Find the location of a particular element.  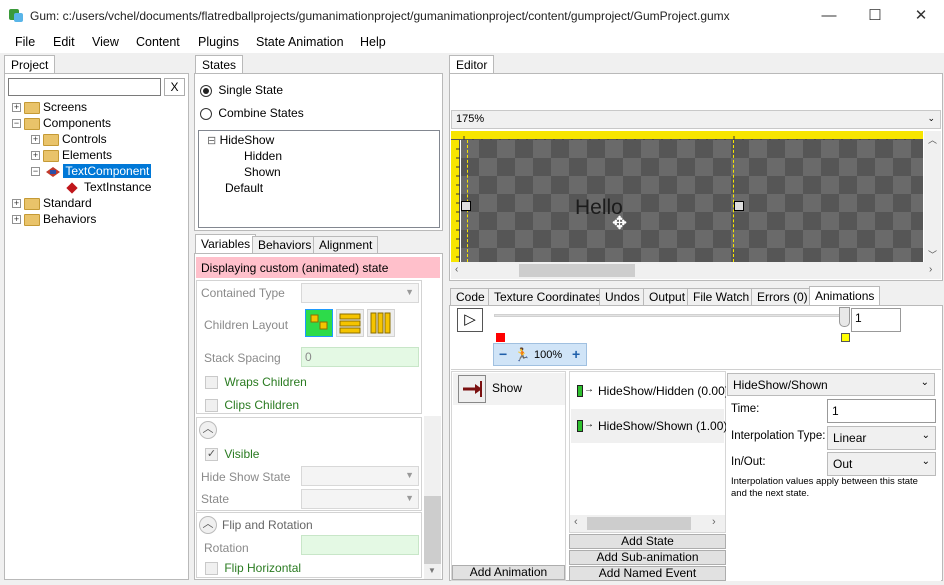

maximize-button: ☐ is located at coordinates (875, 15).